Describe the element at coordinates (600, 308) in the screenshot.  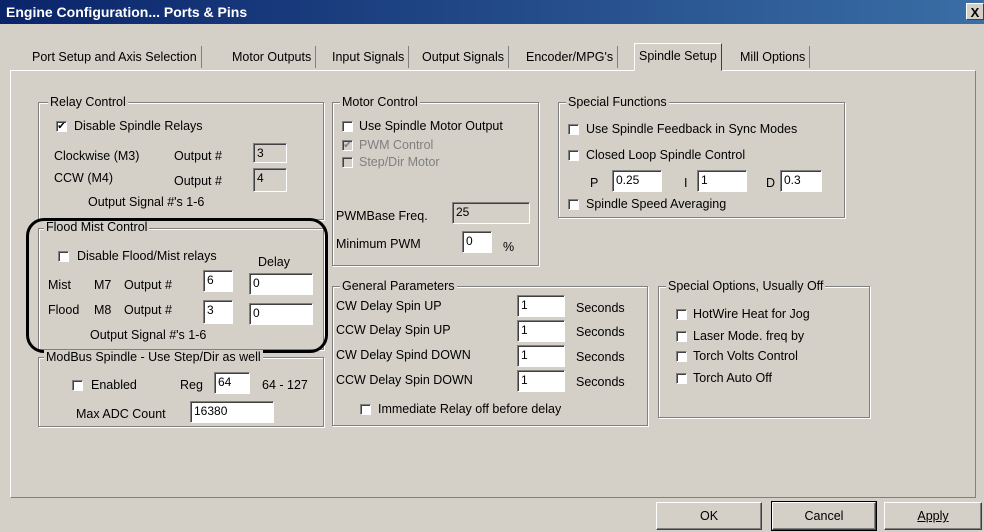
I see `cw-delay-spin-up-unit: Seconds` at that location.